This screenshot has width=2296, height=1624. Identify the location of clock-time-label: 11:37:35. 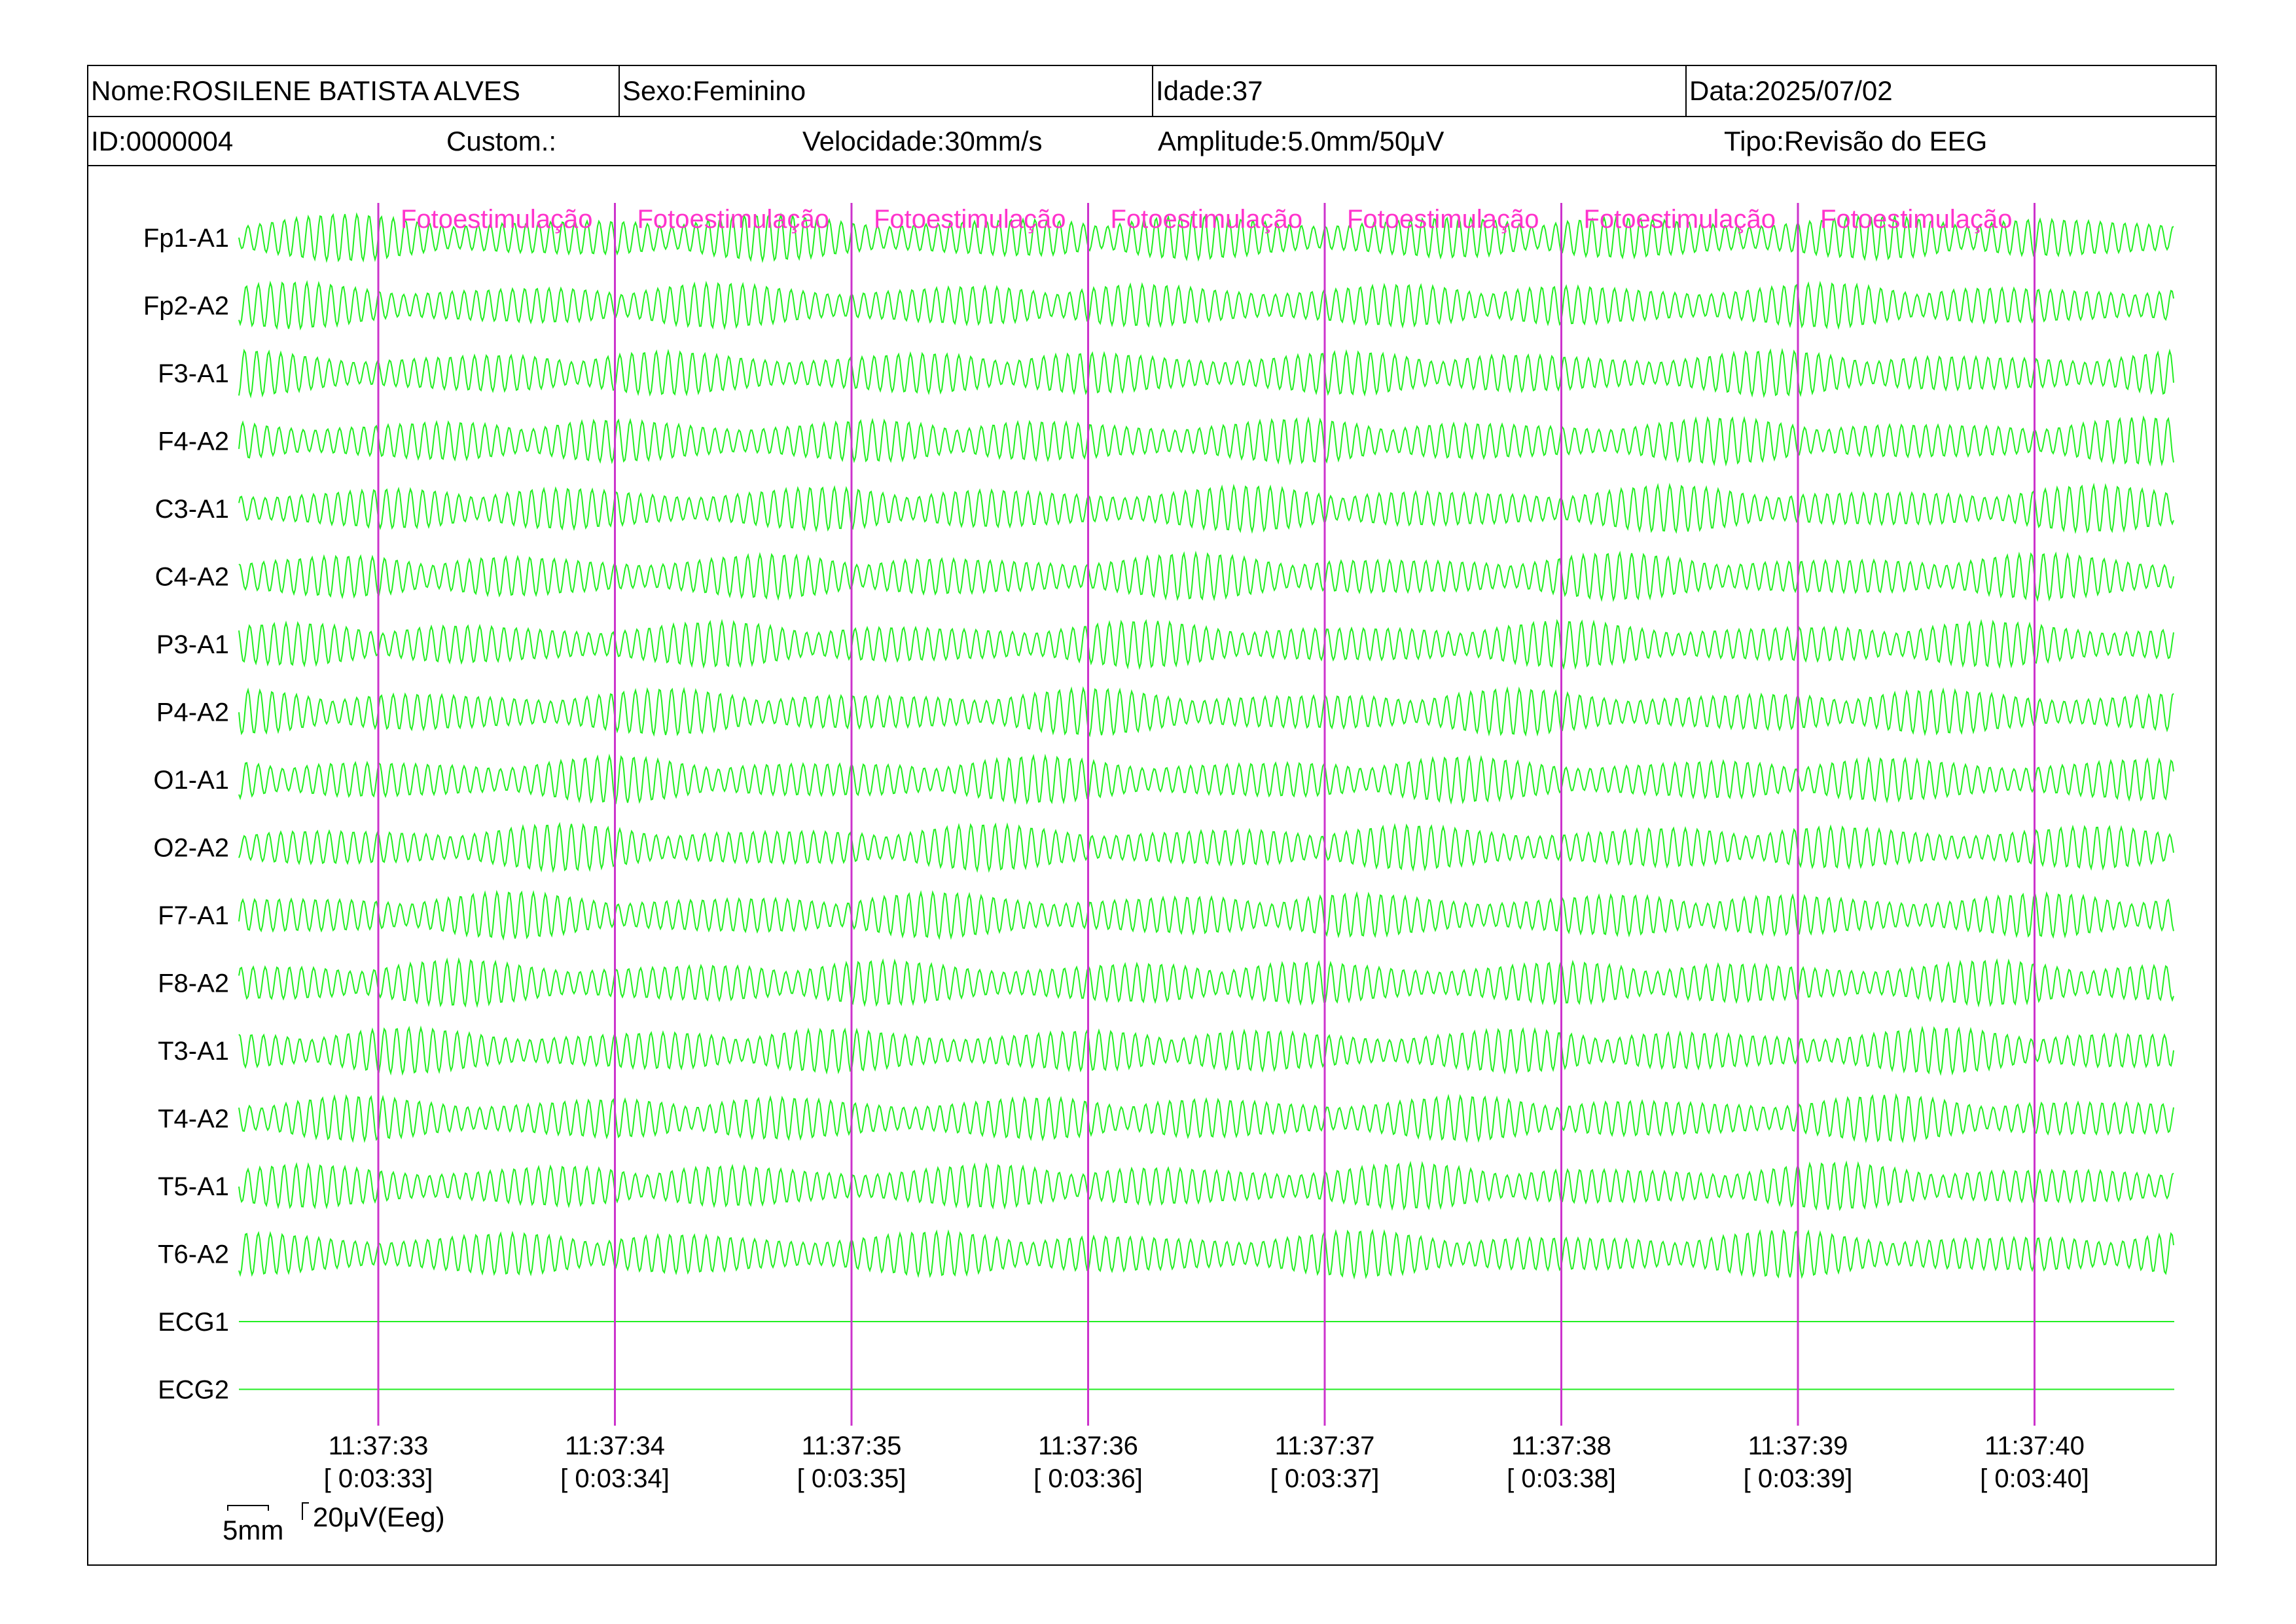
(852, 1446).